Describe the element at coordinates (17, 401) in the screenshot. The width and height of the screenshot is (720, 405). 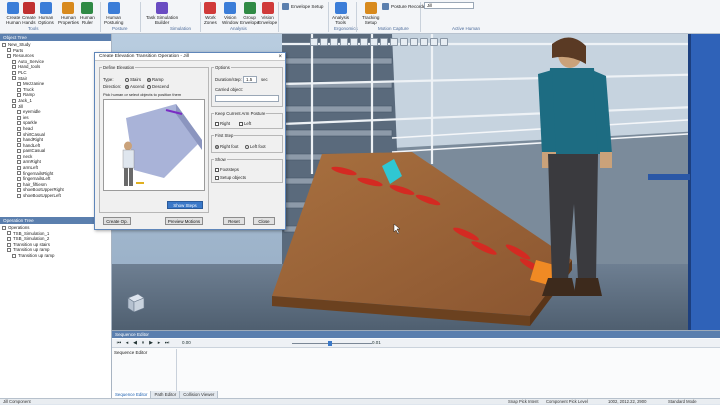
I see `status-left: Jill Component` at that location.